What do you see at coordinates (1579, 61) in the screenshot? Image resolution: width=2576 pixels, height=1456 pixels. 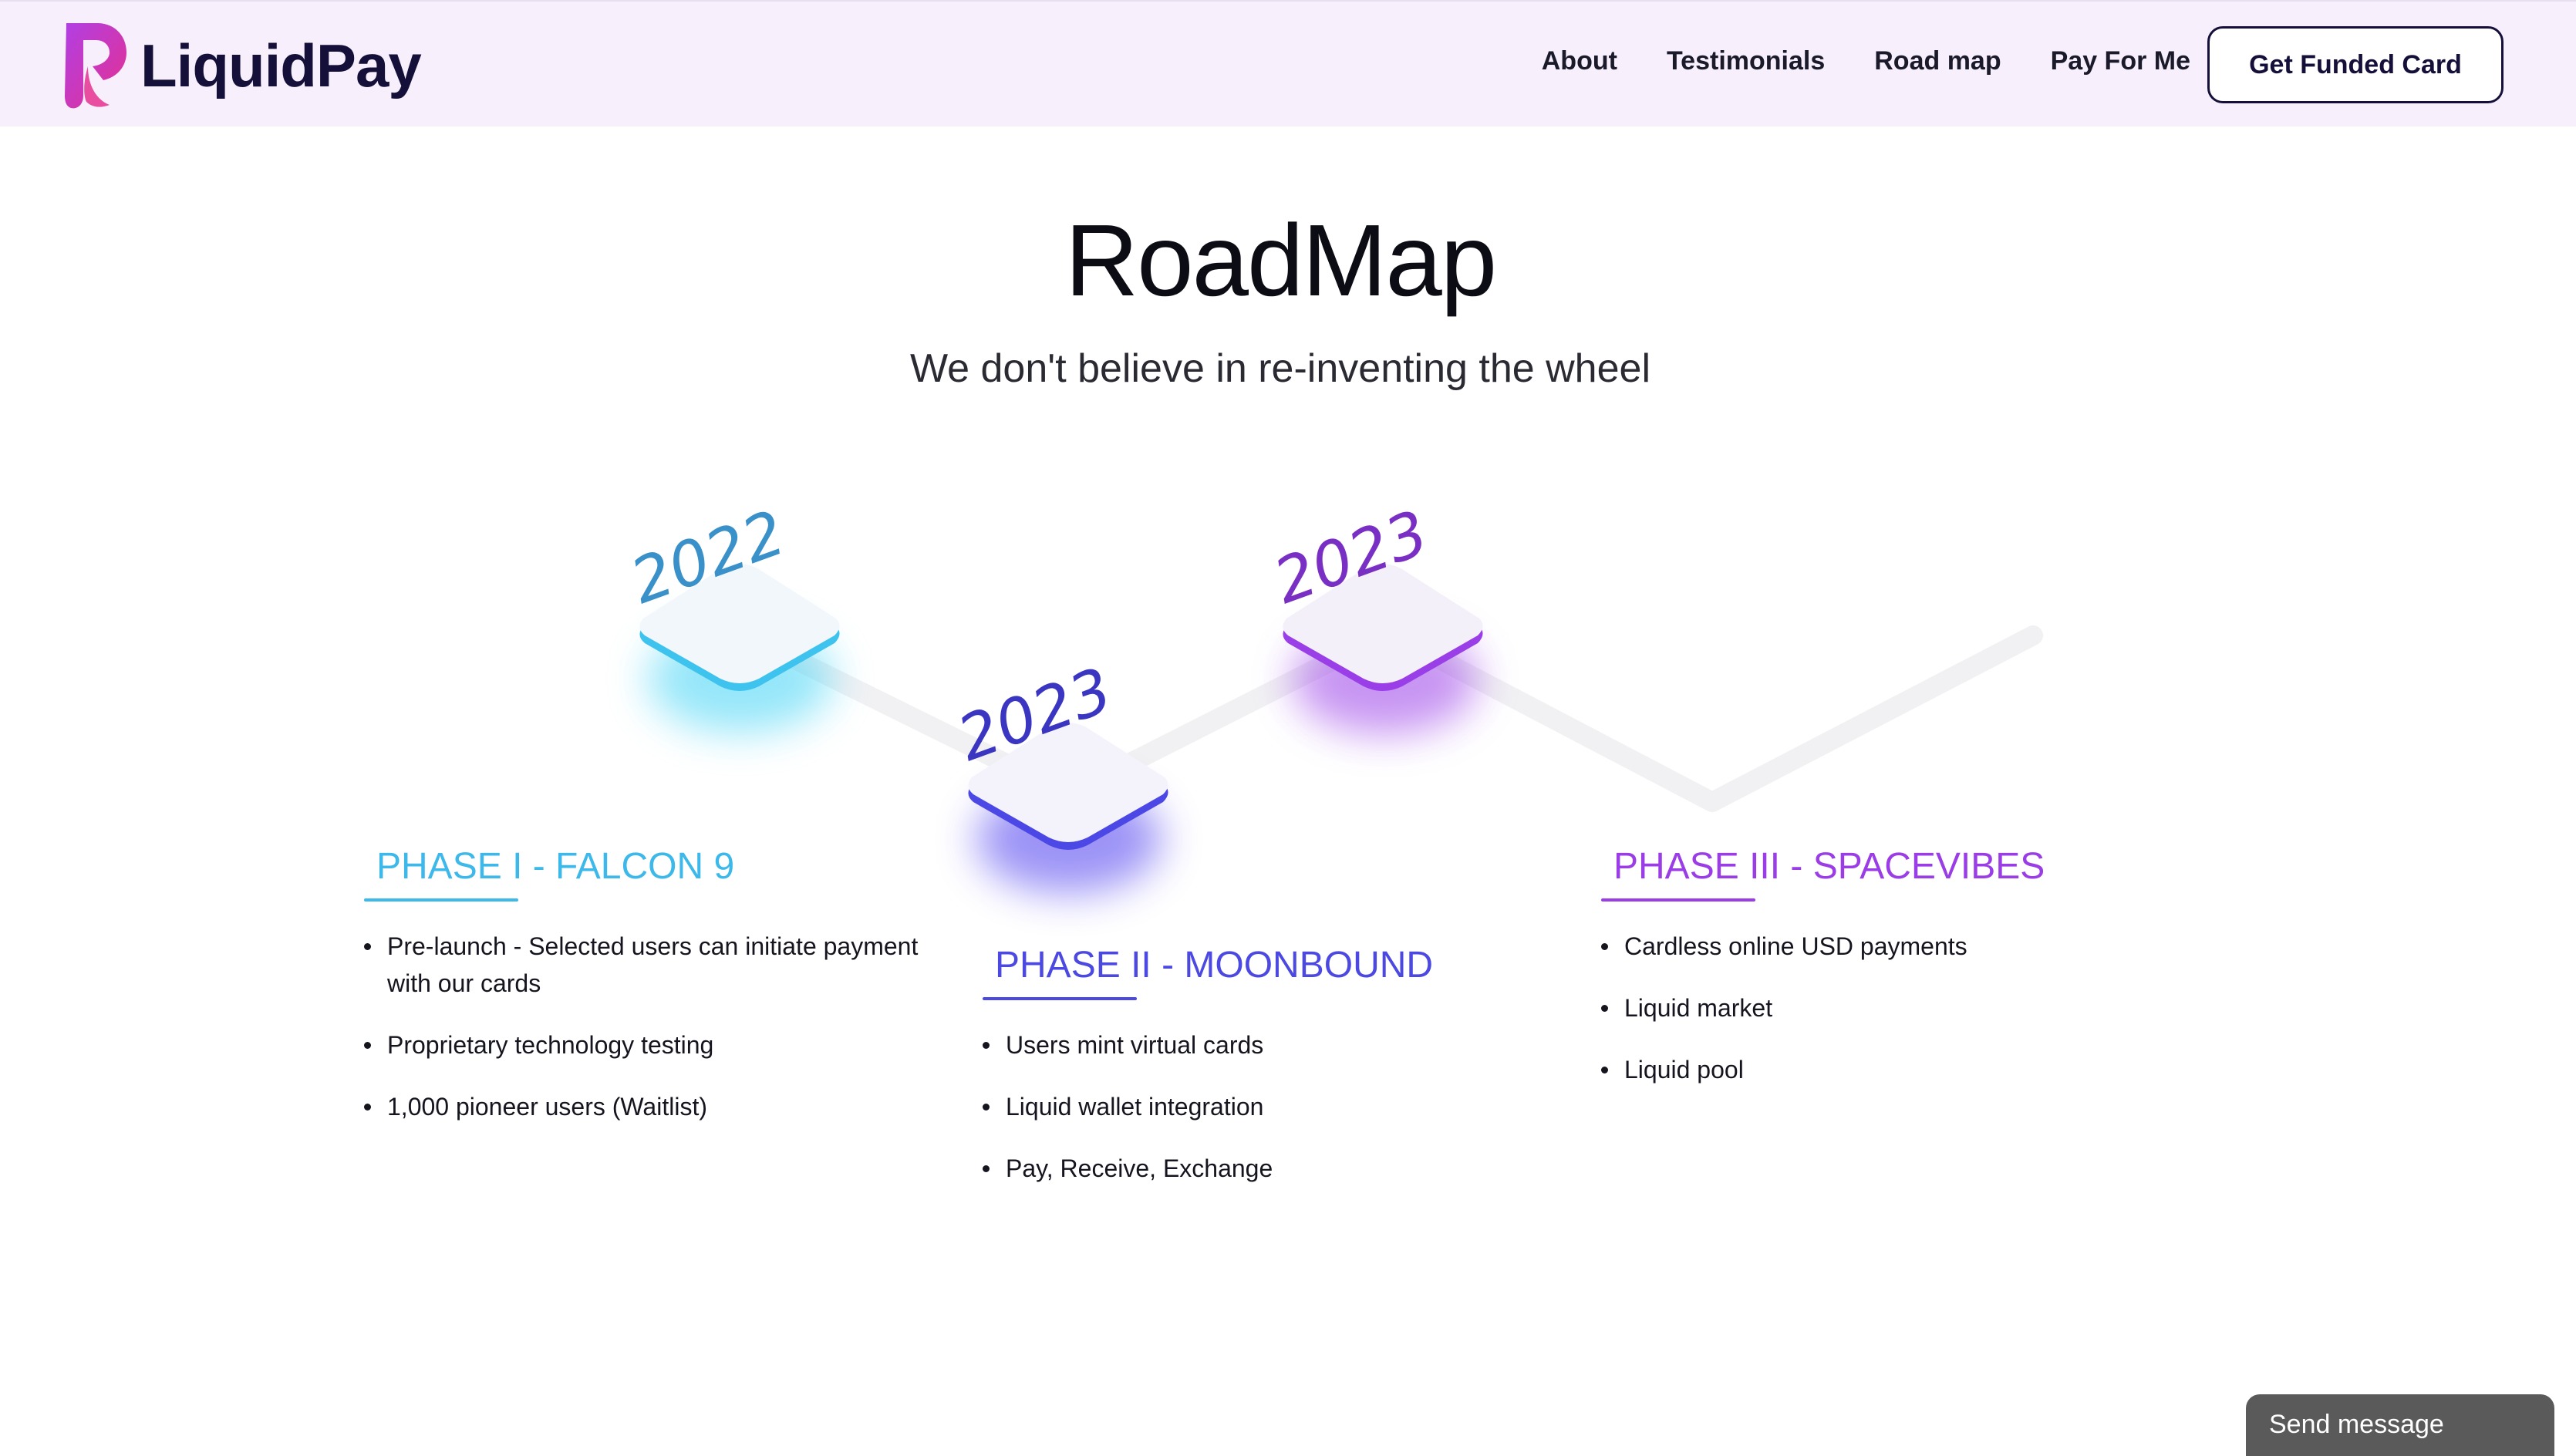 I see `nav-link-about: About` at bounding box center [1579, 61].